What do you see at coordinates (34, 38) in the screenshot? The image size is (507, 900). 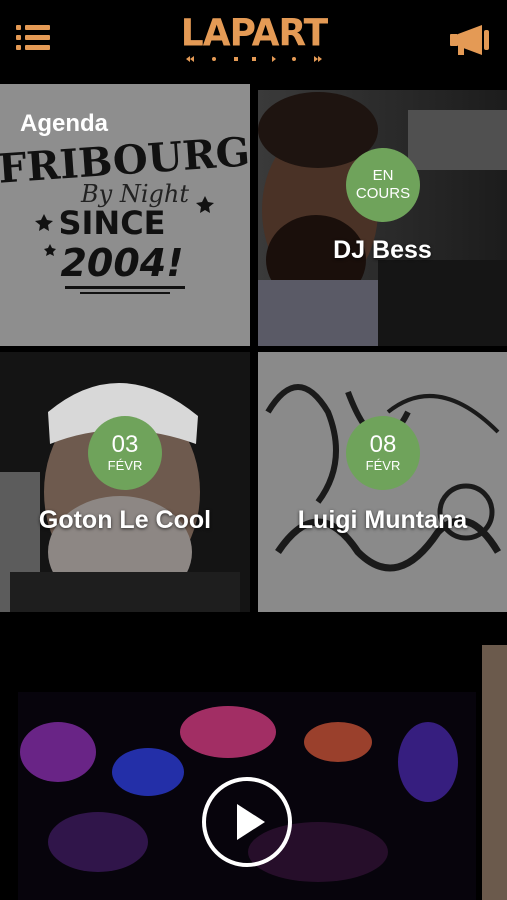 I see `hamburger-menu-icon` at bounding box center [34, 38].